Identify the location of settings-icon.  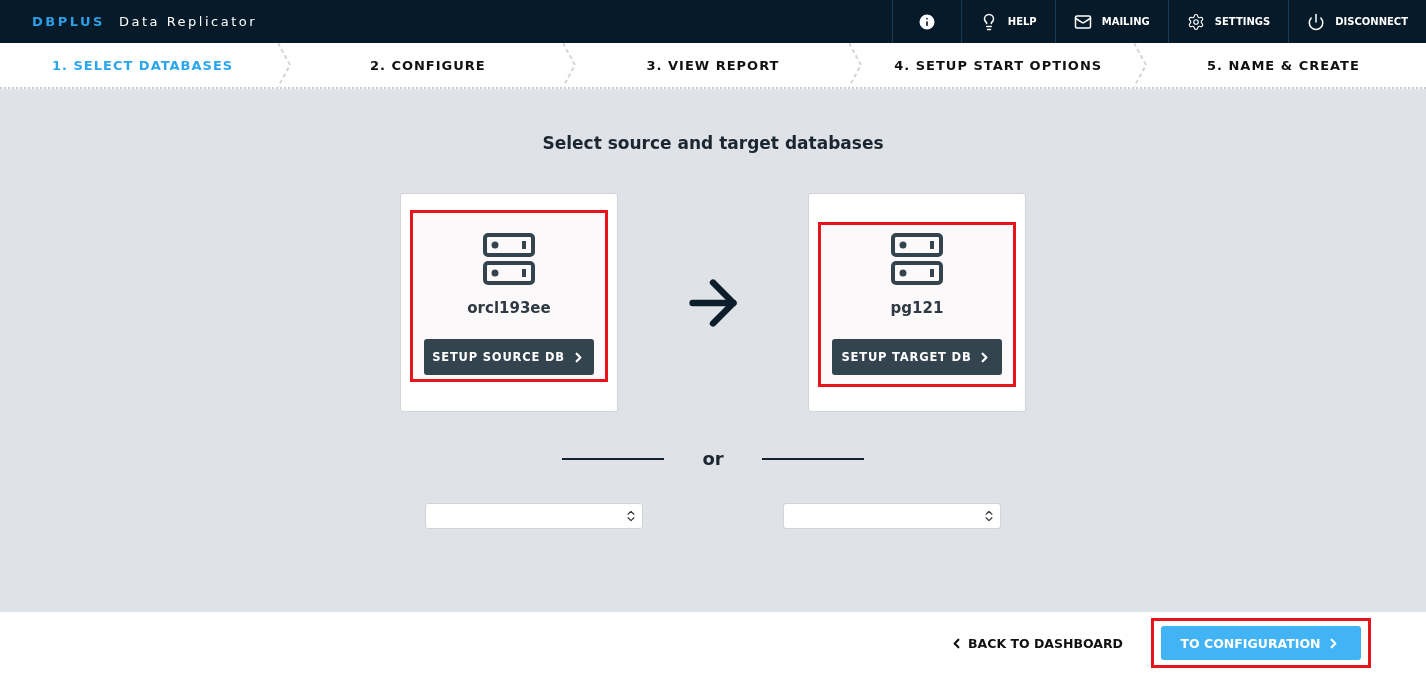
(1195, 21).